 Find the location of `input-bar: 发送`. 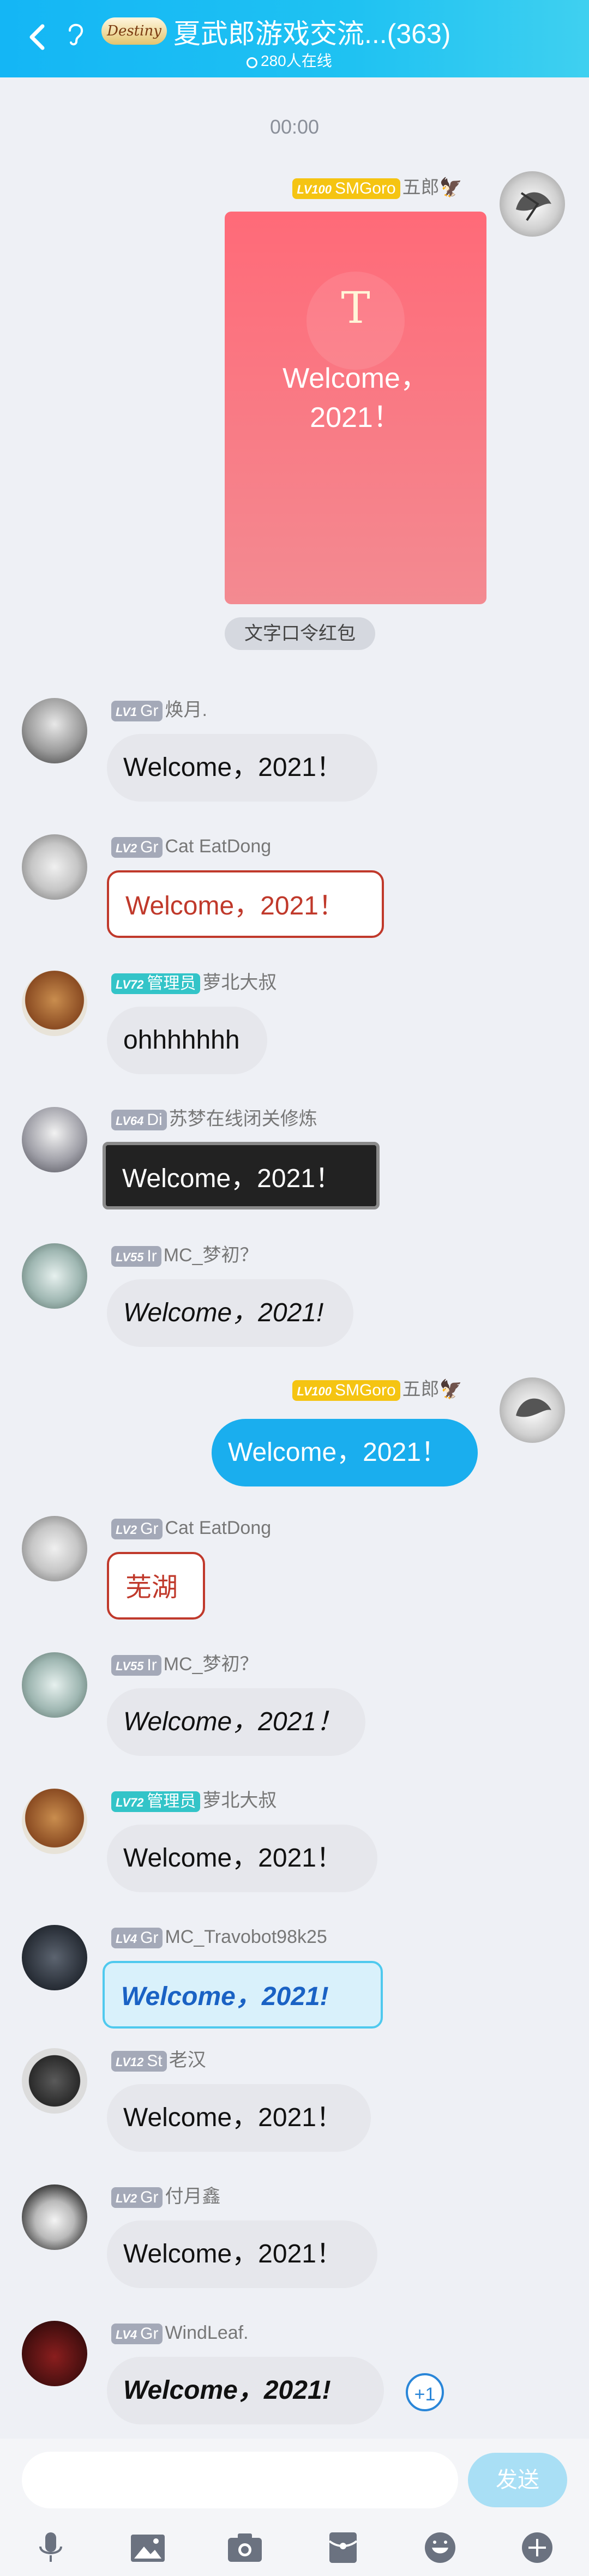

input-bar: 发送 is located at coordinates (294, 2507).